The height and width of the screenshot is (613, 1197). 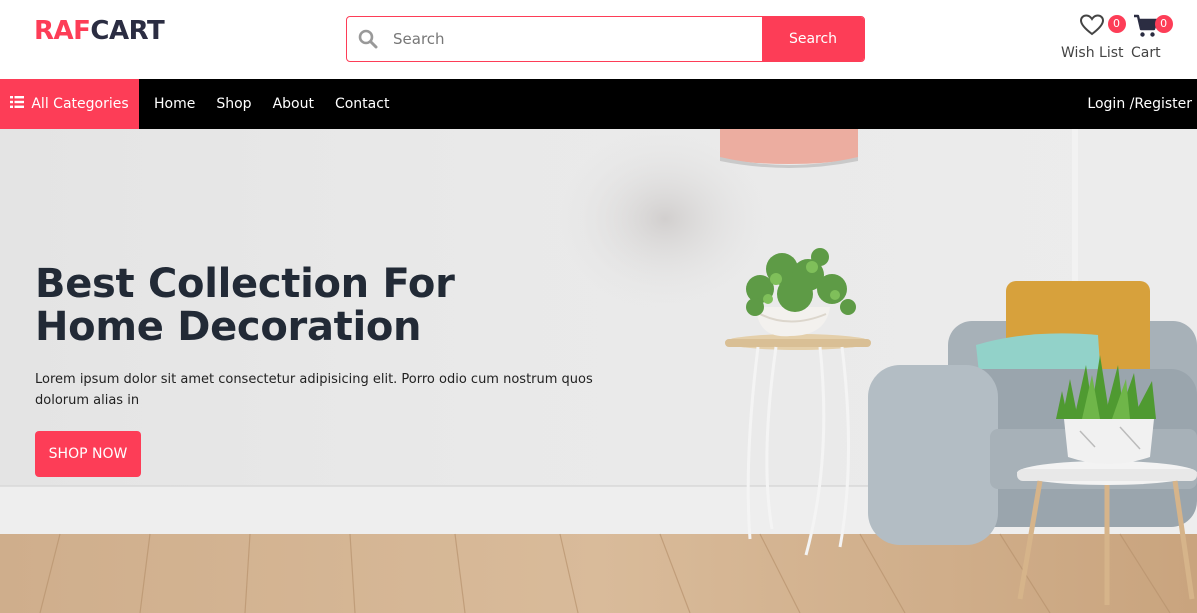 I want to click on cart-count-badge: 0, so click(x=1163, y=24).